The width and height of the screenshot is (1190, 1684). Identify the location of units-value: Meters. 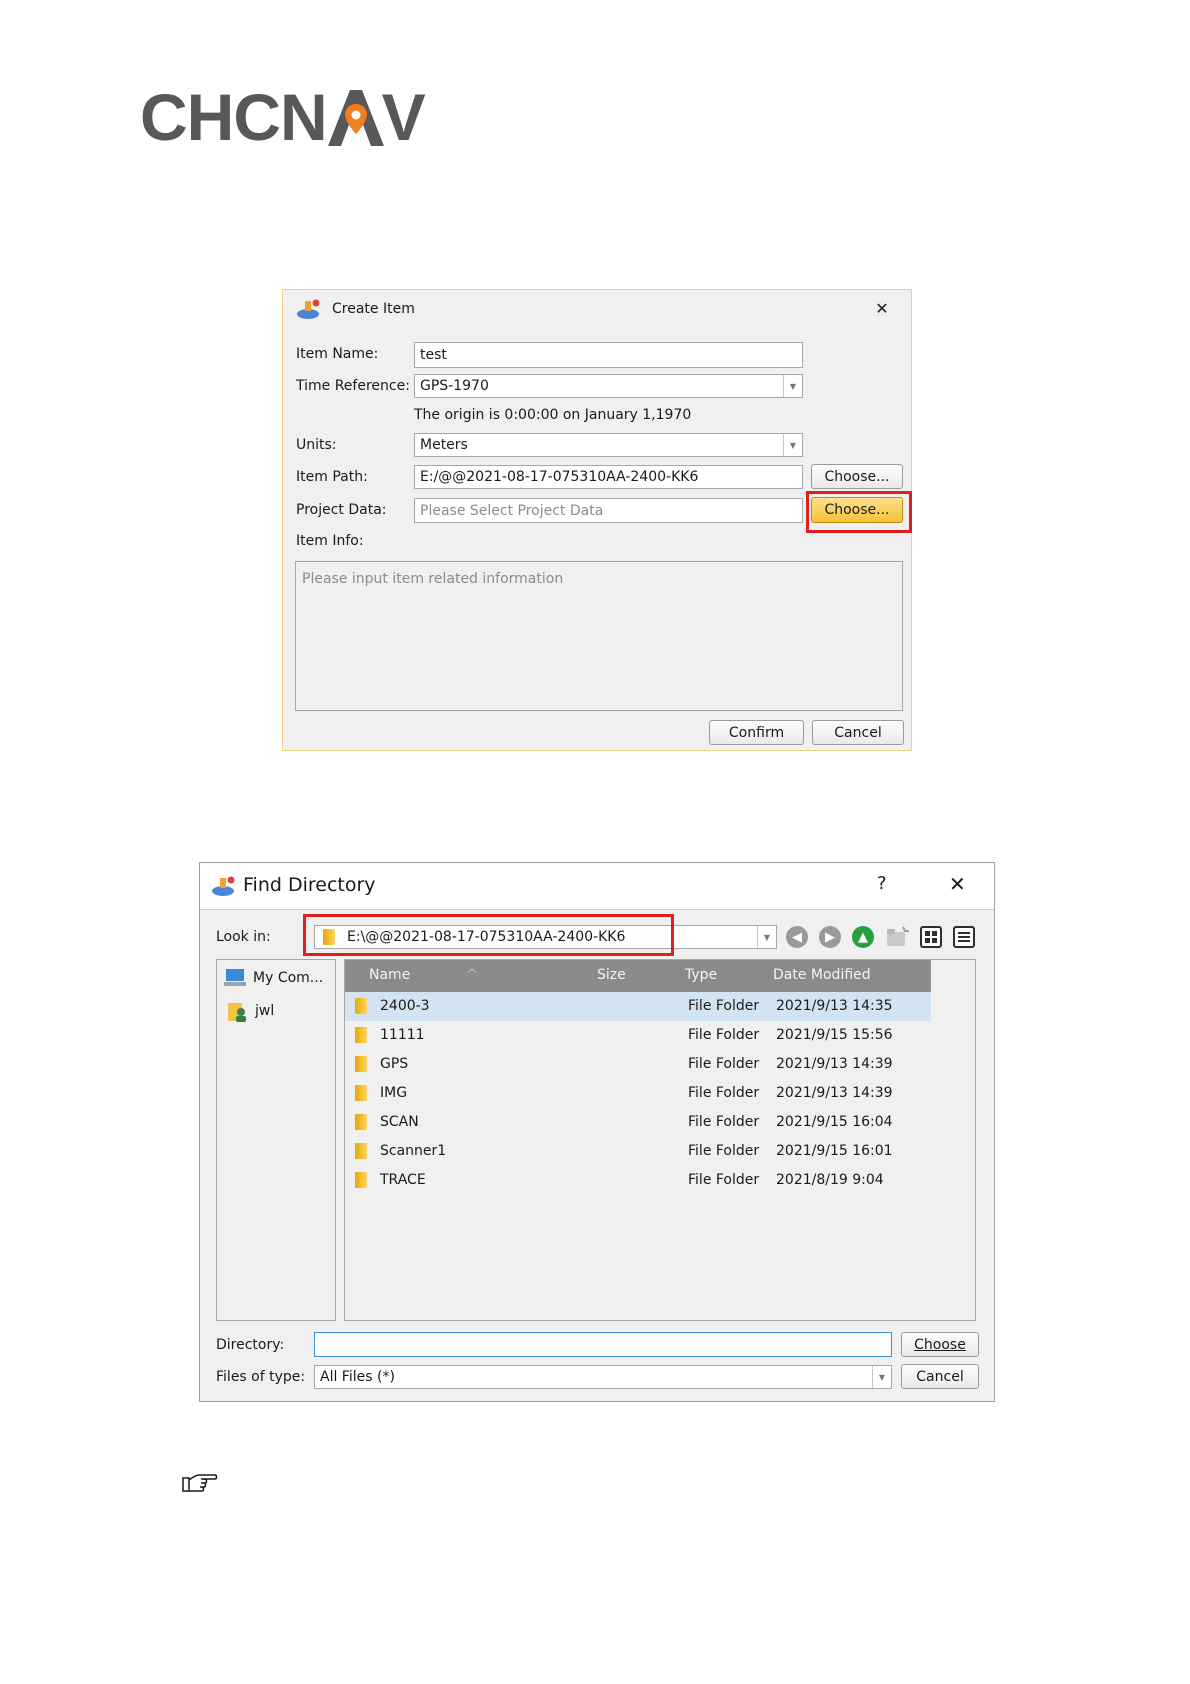
(444, 445).